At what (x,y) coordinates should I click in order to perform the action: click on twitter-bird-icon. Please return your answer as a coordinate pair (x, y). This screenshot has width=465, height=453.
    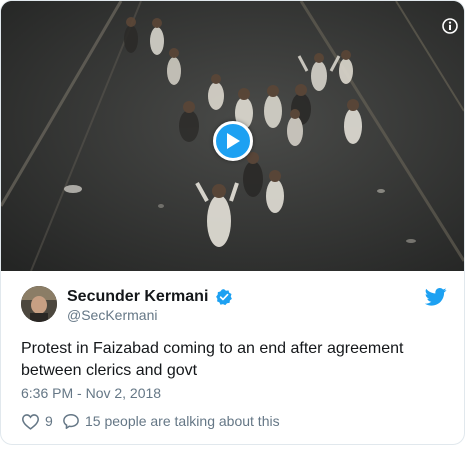
    Looking at the image, I should click on (436, 297).